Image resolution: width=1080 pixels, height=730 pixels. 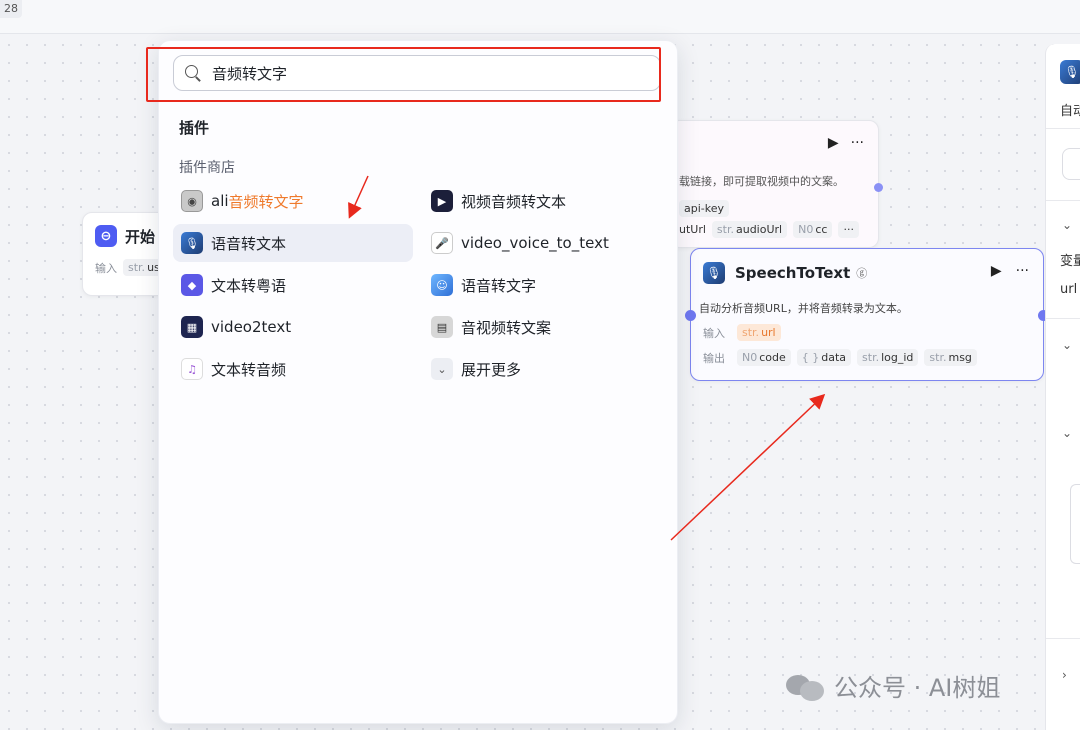 I want to click on plugin-item-speech-to-text: 🎙 语音转文本, so click(x=293, y=243).